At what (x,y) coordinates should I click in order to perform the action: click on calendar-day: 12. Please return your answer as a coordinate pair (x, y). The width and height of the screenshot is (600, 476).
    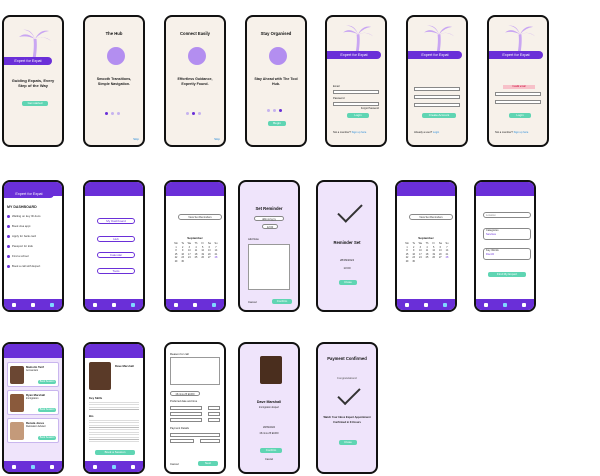
    Looking at the image, I should click on (434, 250).